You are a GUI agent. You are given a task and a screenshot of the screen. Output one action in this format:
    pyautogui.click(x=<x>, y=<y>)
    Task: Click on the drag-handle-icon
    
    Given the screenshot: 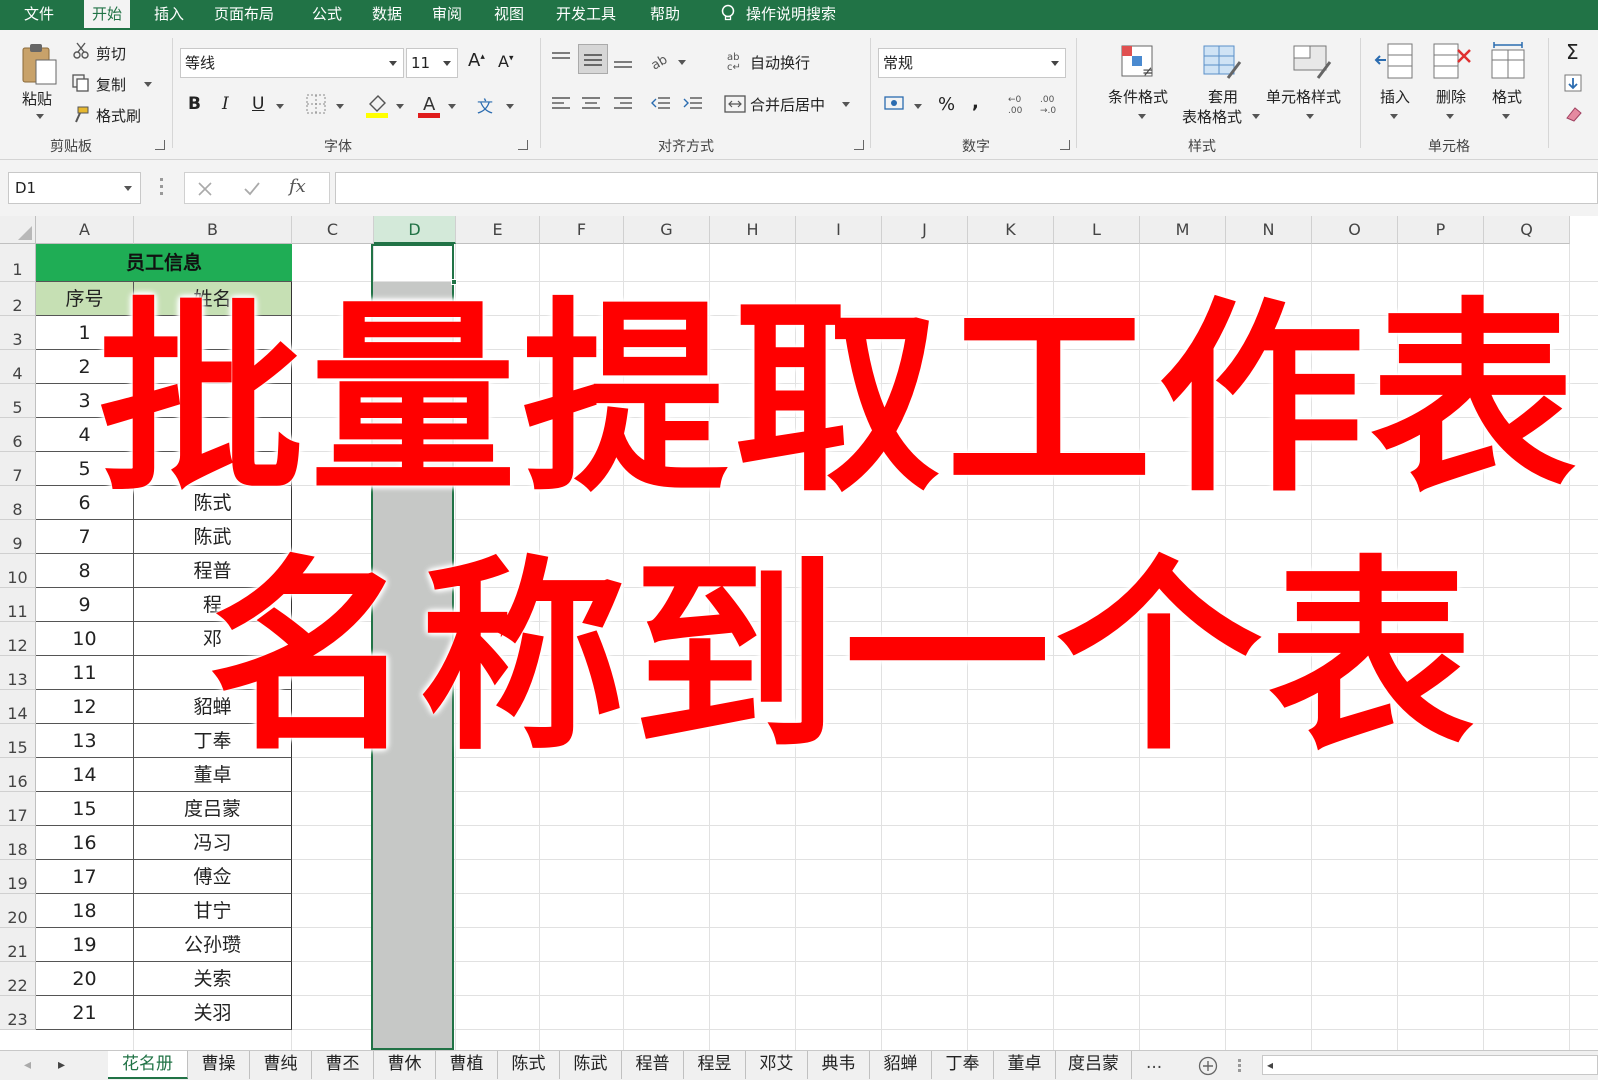 What is the action you would take?
    pyautogui.click(x=162, y=188)
    